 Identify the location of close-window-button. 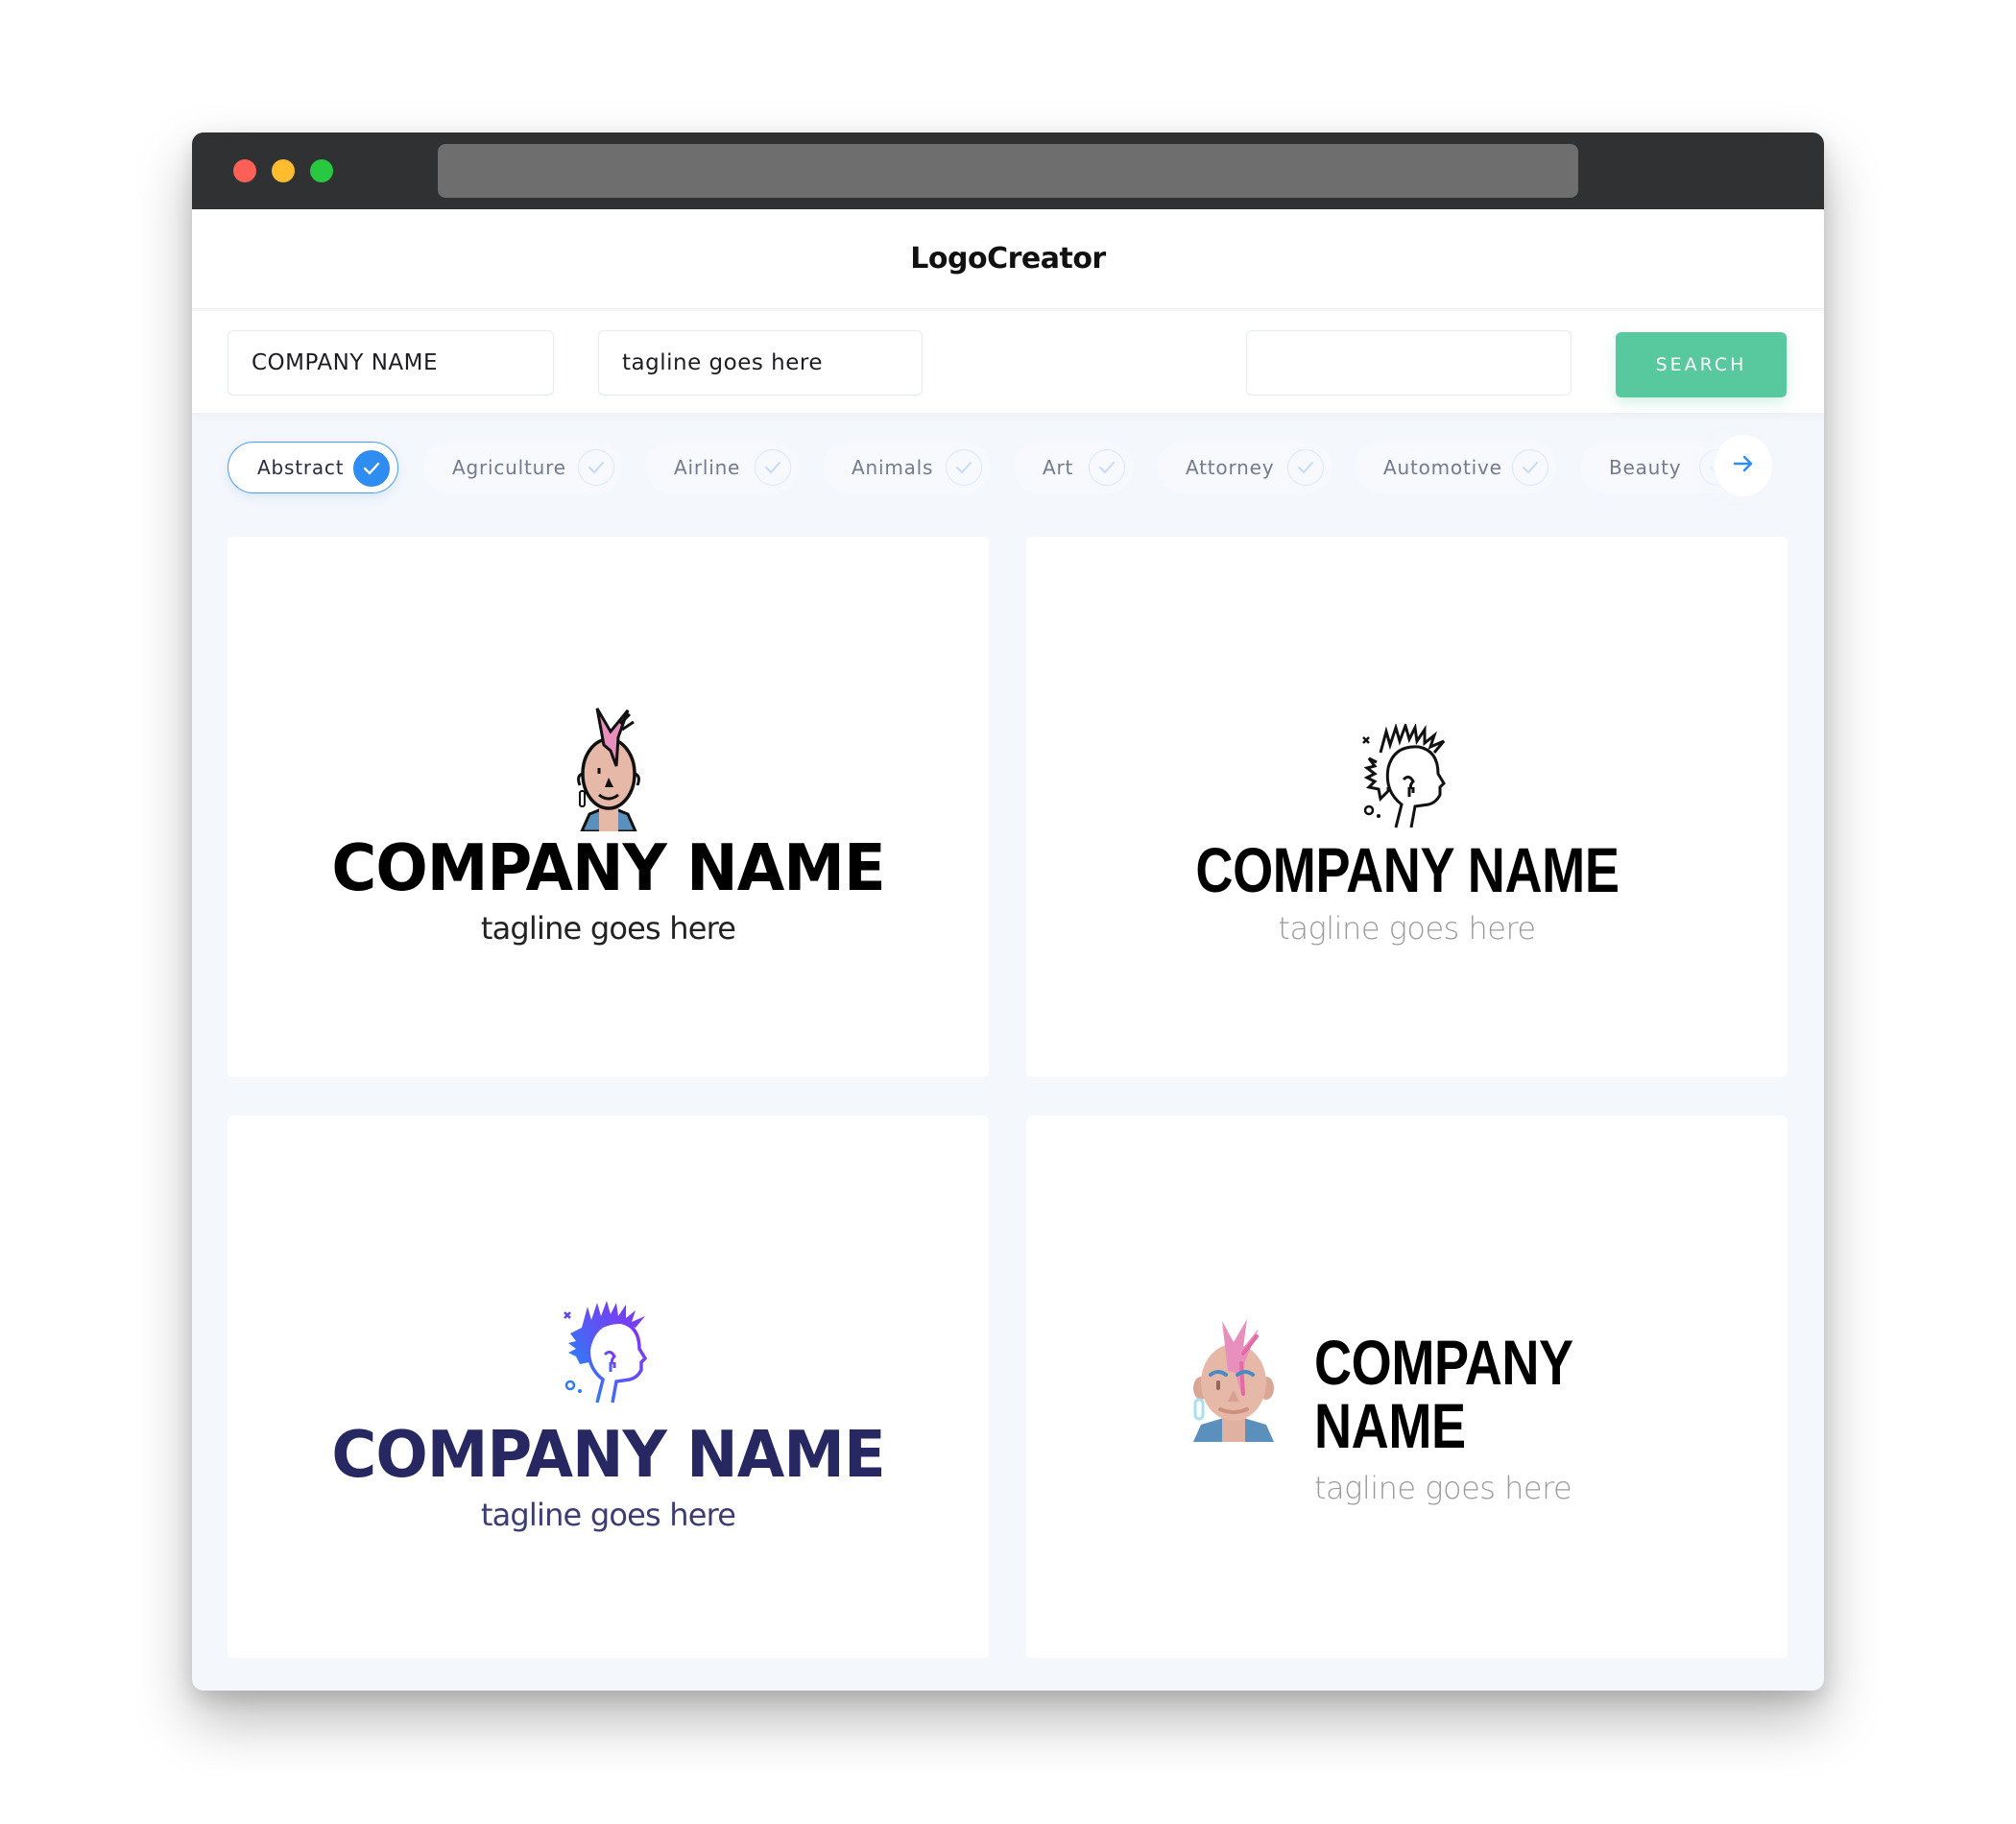
(245, 170).